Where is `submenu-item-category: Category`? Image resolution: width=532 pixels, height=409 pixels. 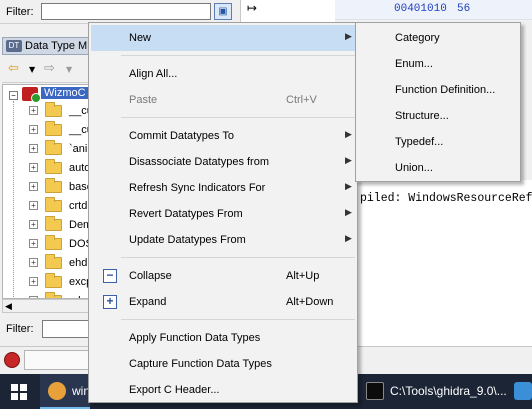
submenu-item-category: Category is located at coordinates (438, 38).